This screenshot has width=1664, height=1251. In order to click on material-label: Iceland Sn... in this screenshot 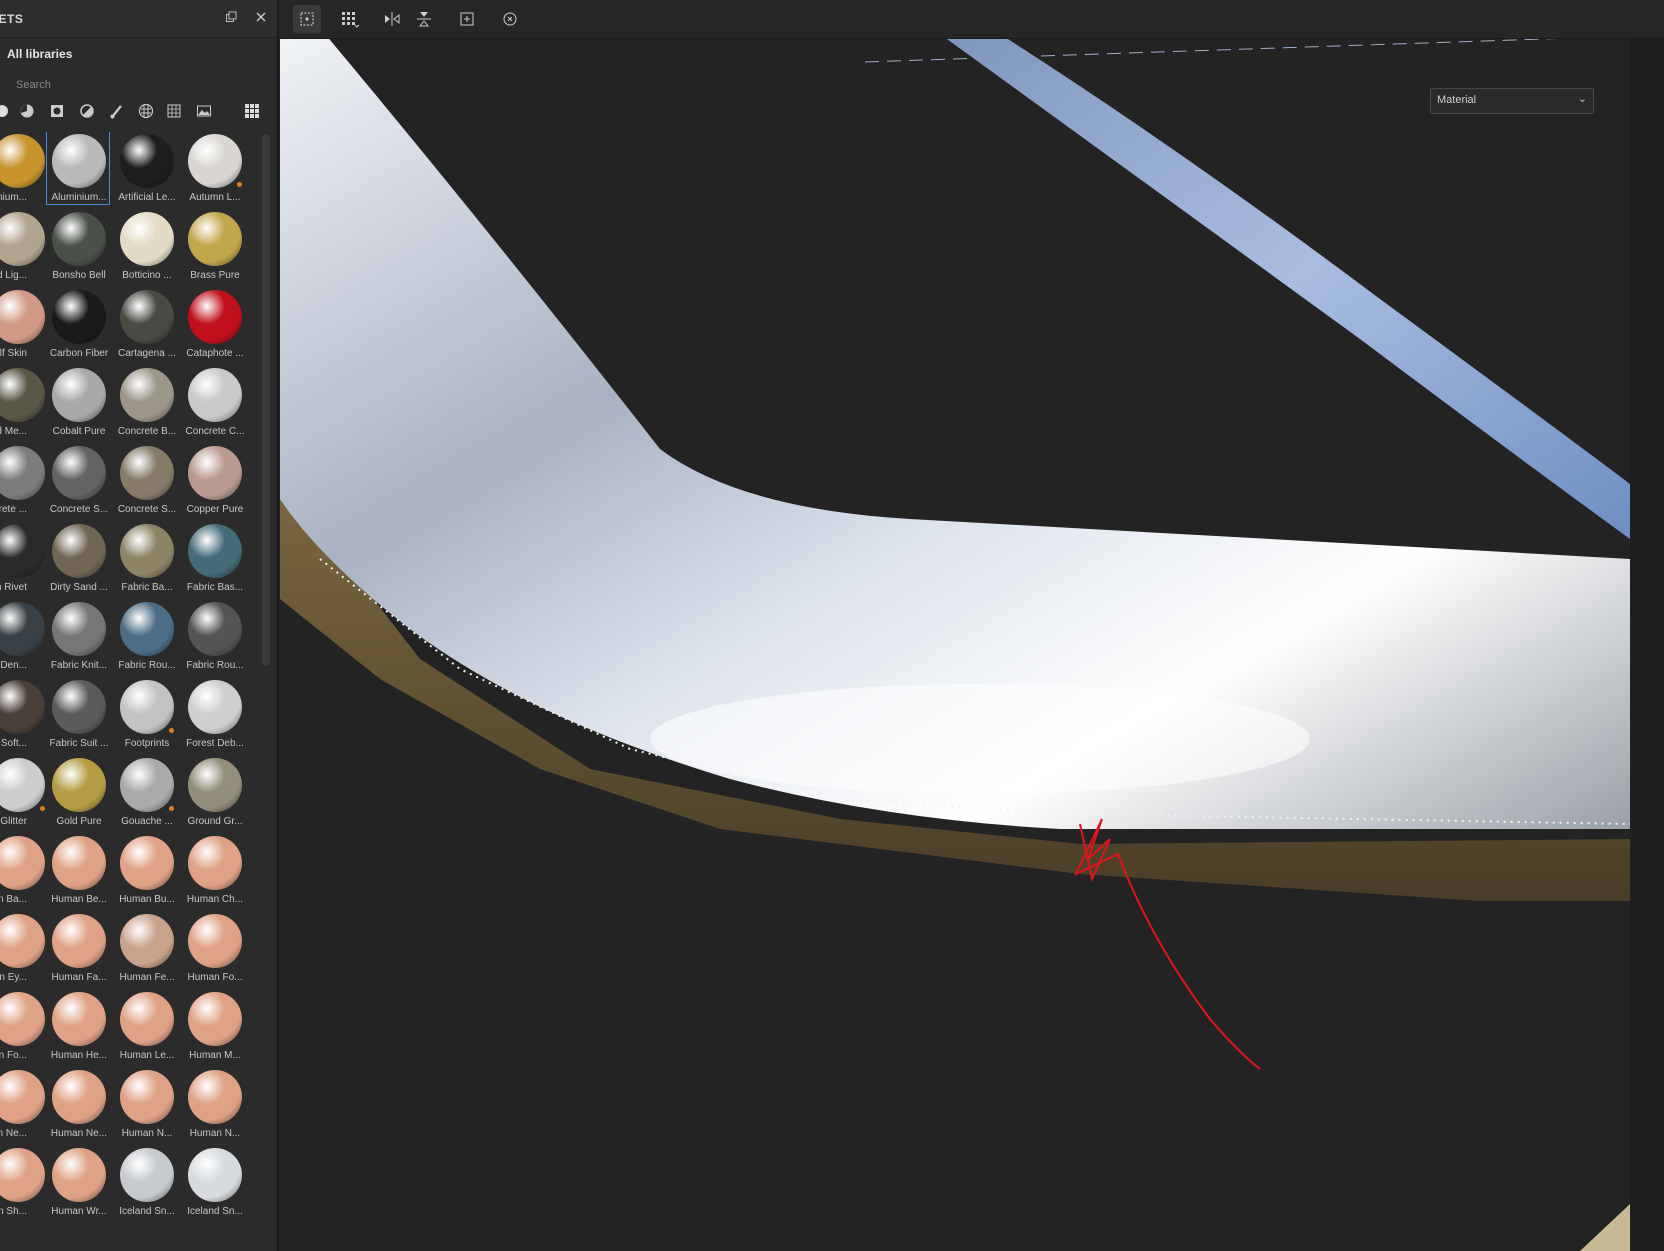, I will do `click(215, 1211)`.